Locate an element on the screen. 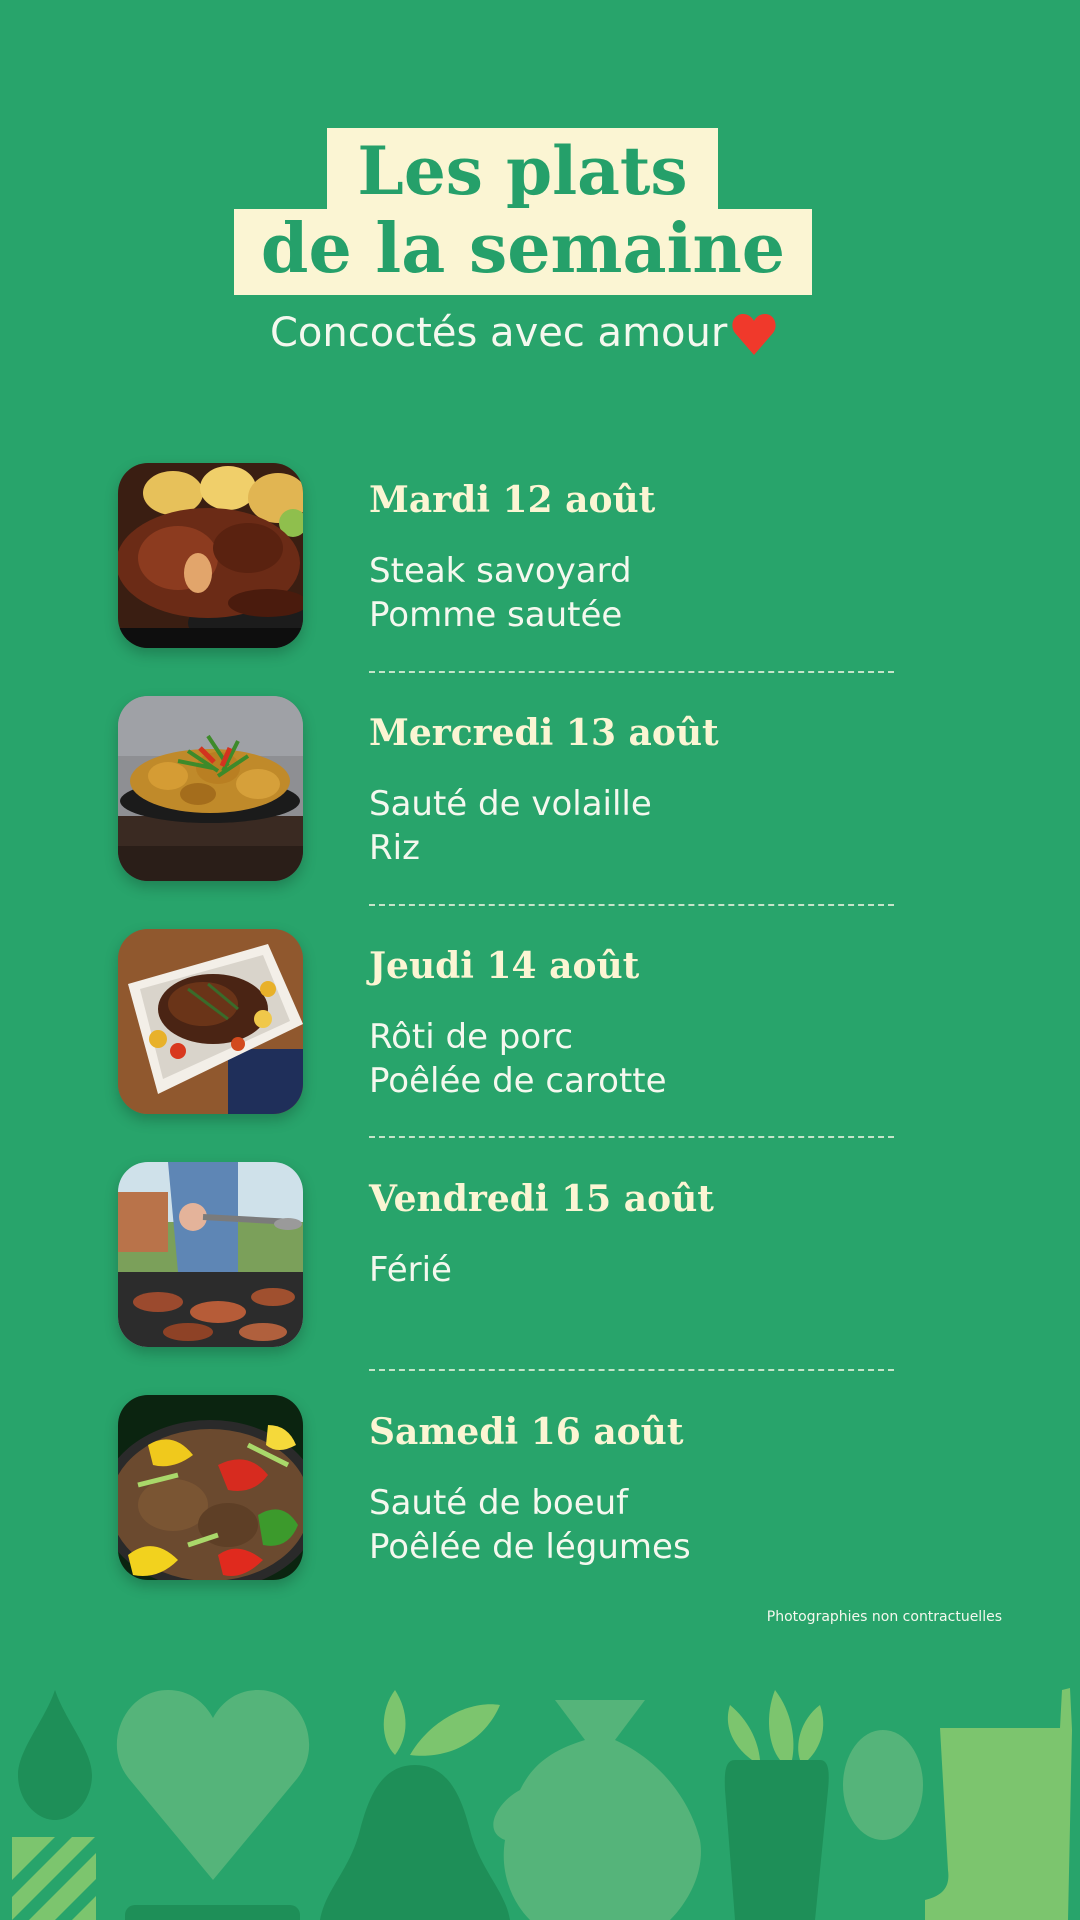 The image size is (1080, 1920). plate-edge-icon is located at coordinates (212, 1912).